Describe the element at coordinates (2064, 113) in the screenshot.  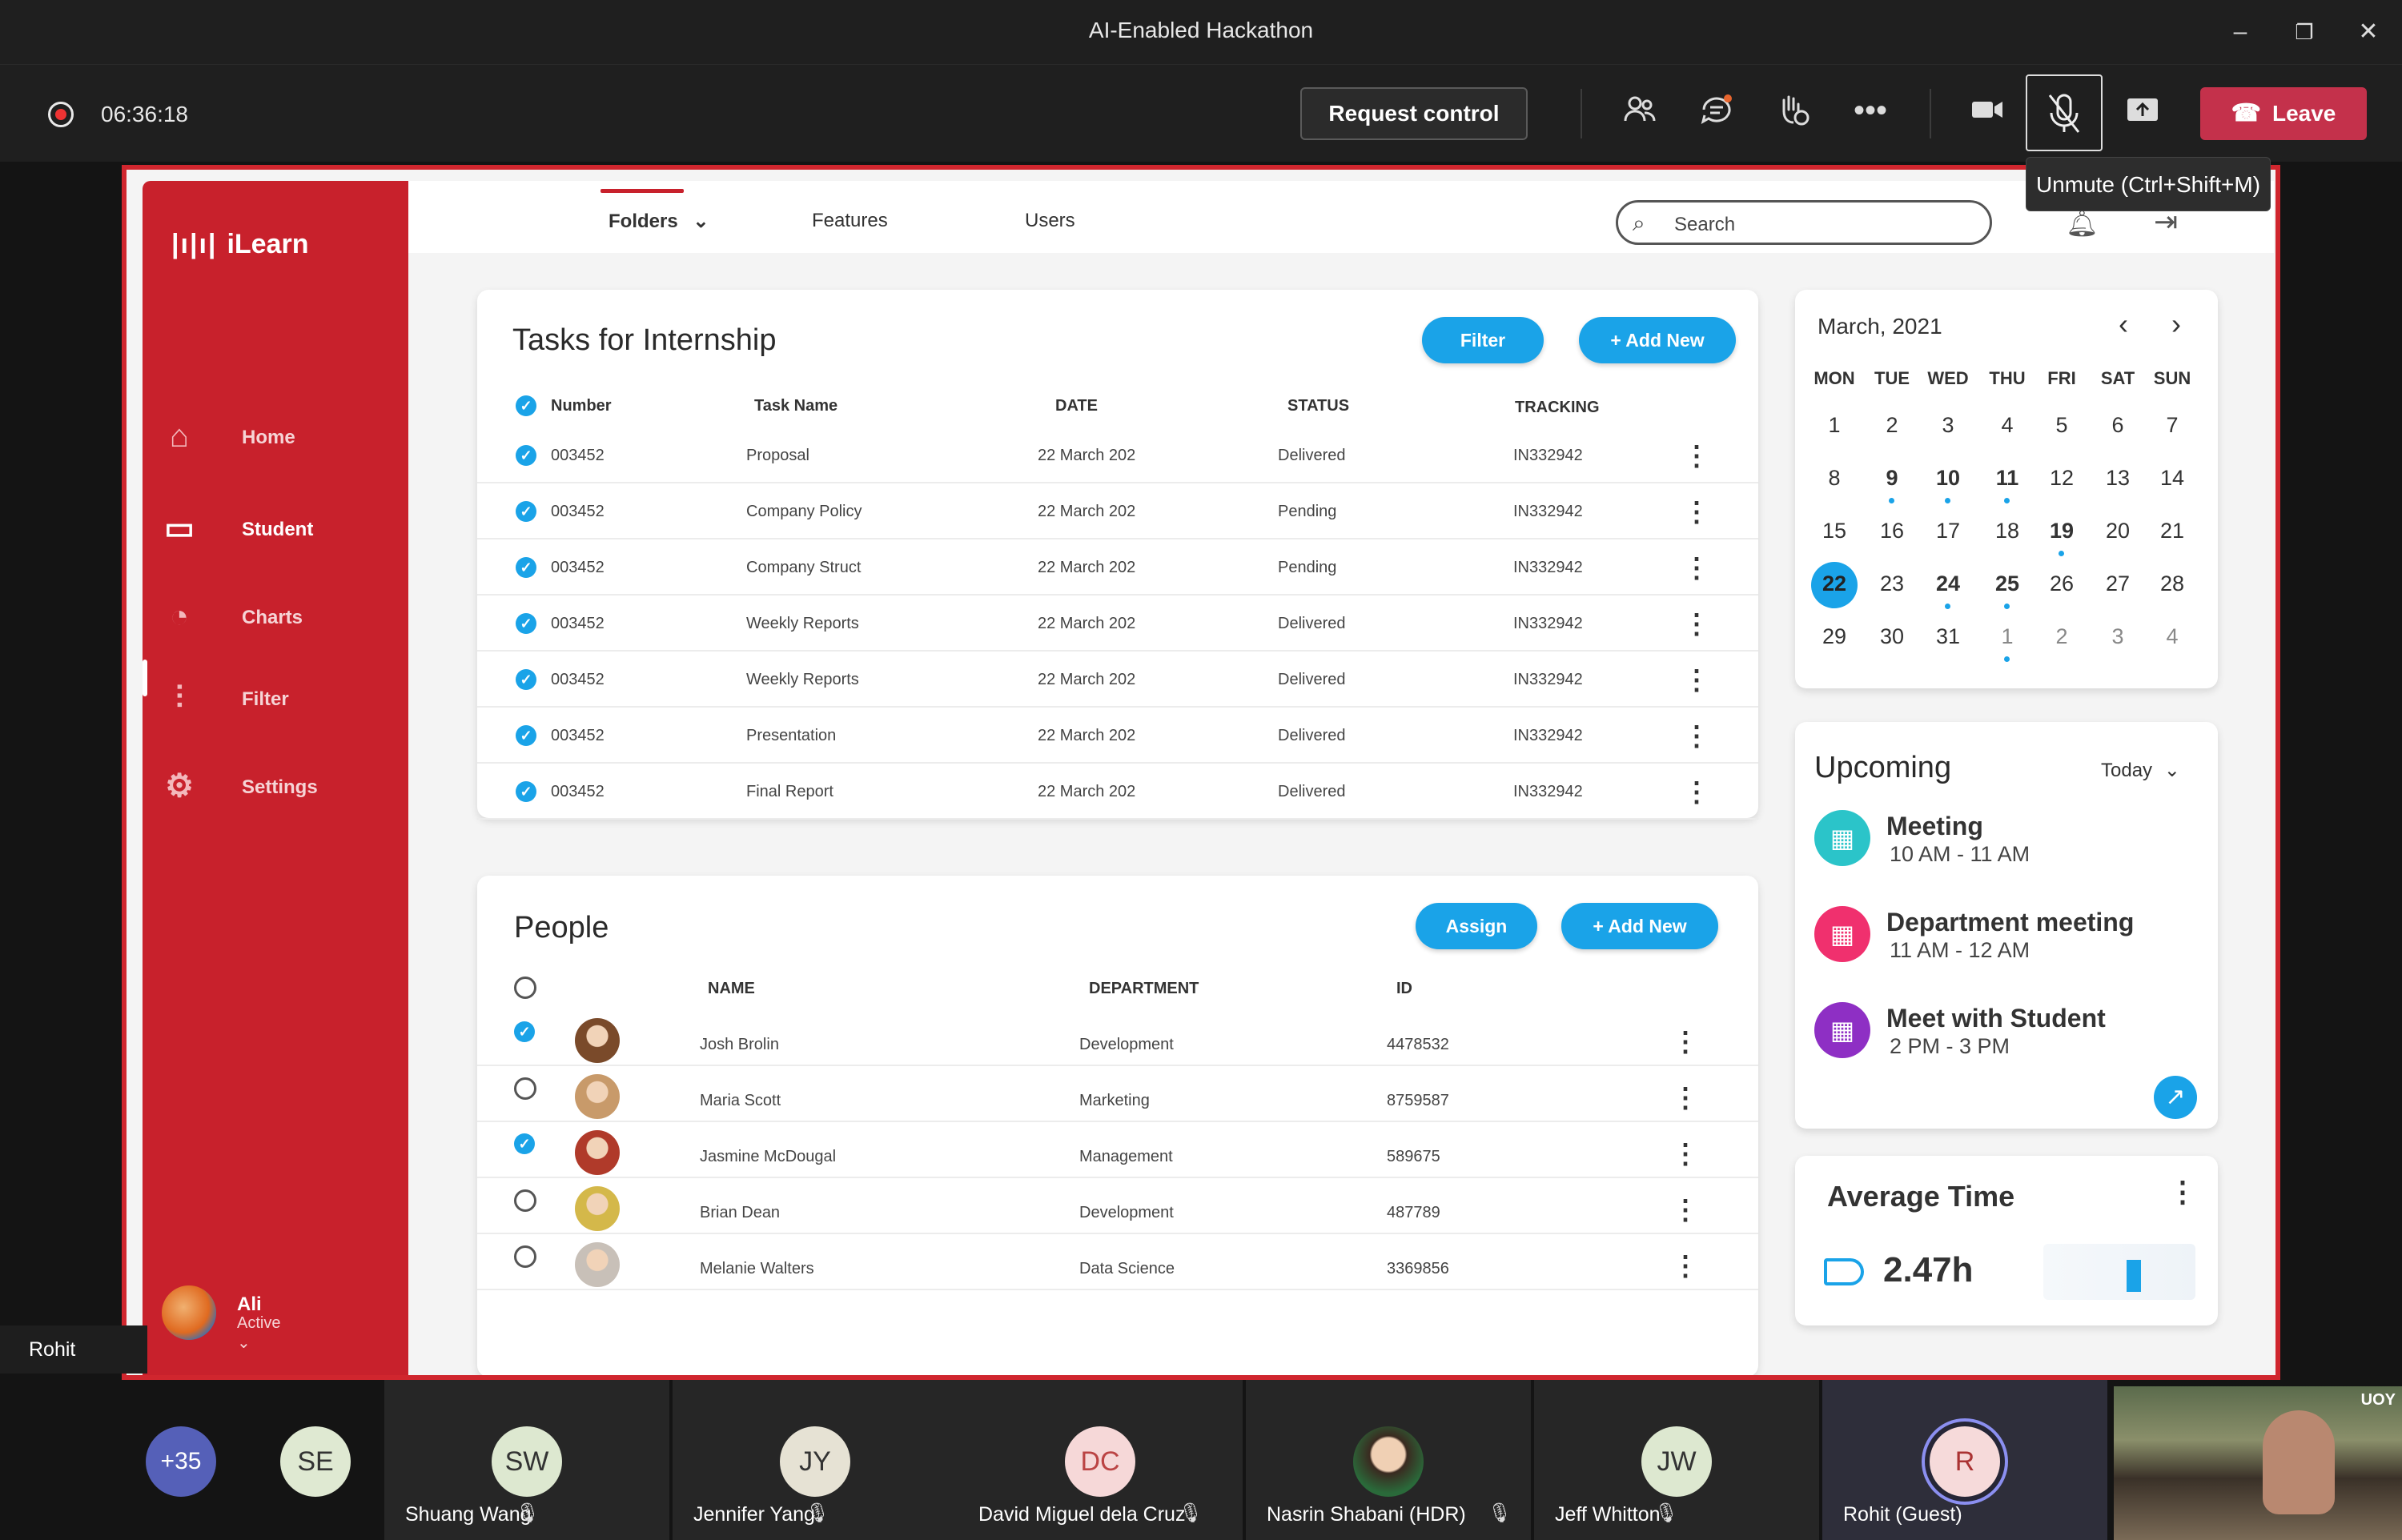
I see `mic-button` at that location.